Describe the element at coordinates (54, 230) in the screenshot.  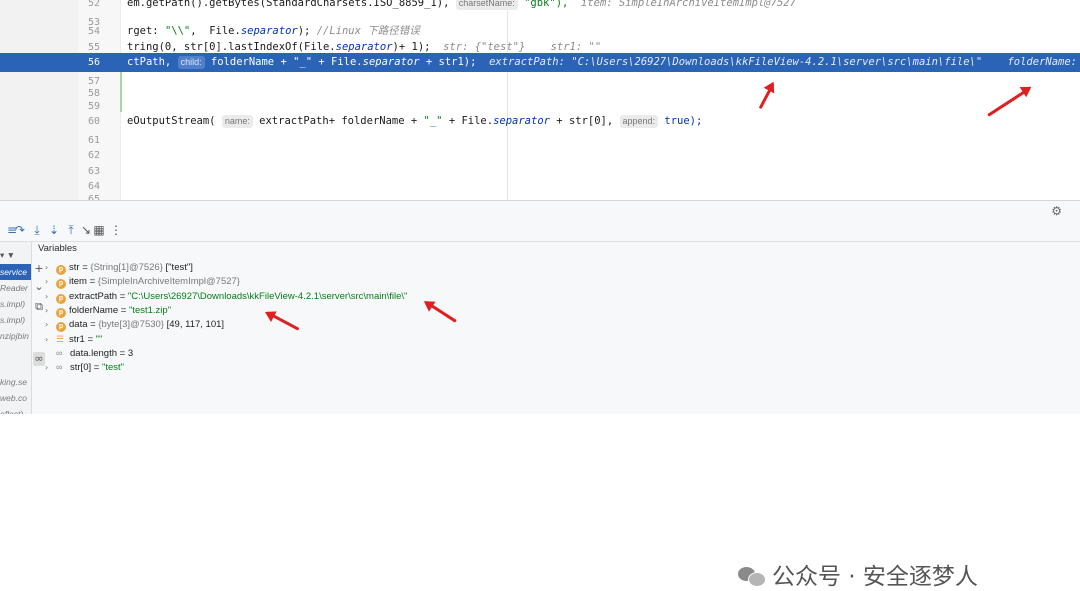
I see `force-step-into-icon: ⇣` at that location.